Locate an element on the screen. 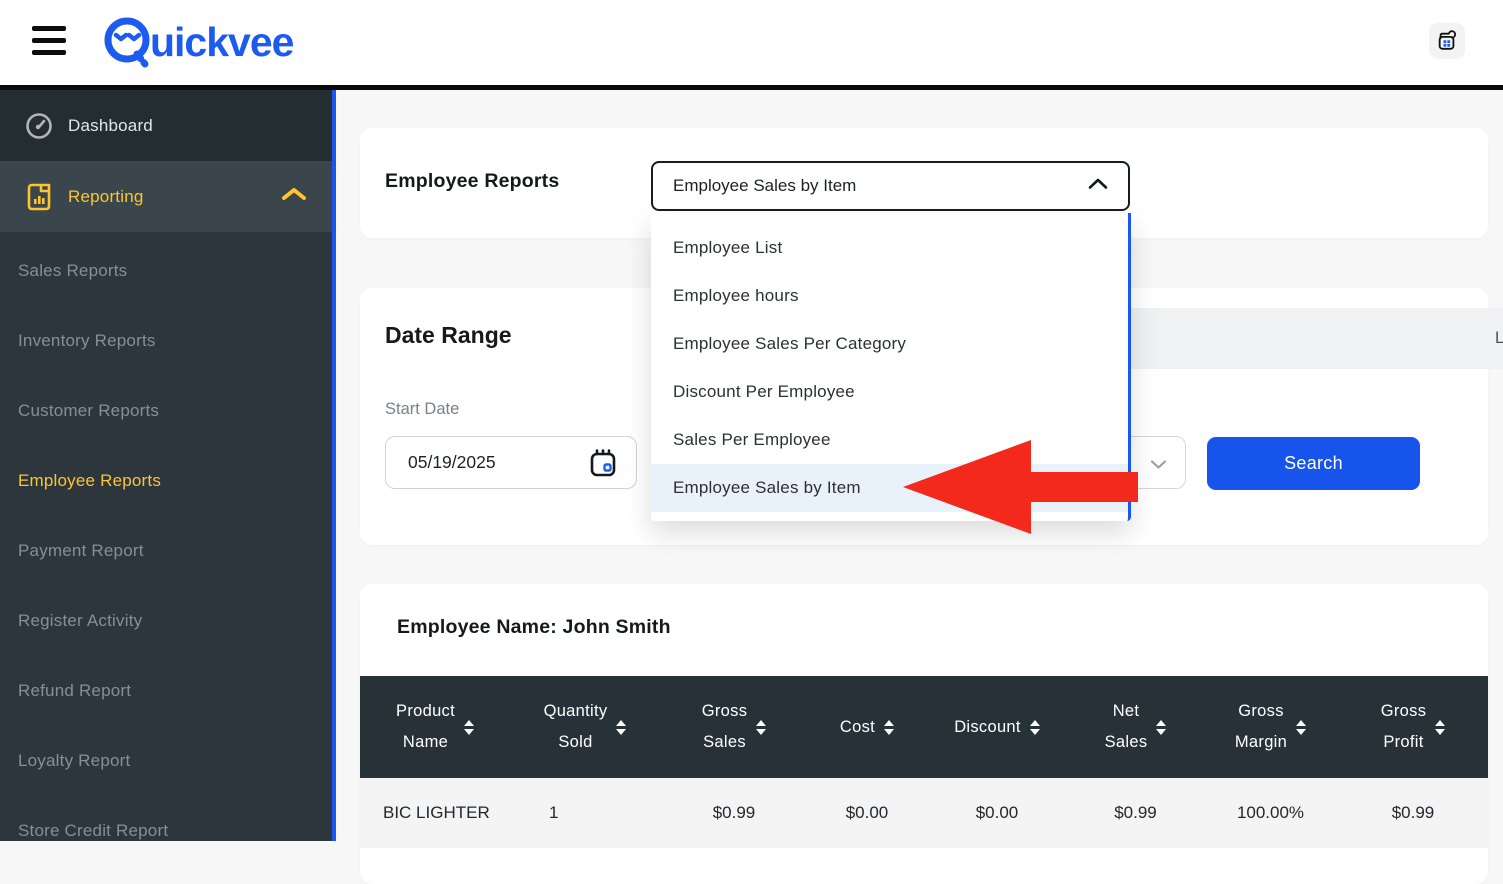 The width and height of the screenshot is (1503, 884). cell-quantity-sold: 1 is located at coordinates (554, 812).